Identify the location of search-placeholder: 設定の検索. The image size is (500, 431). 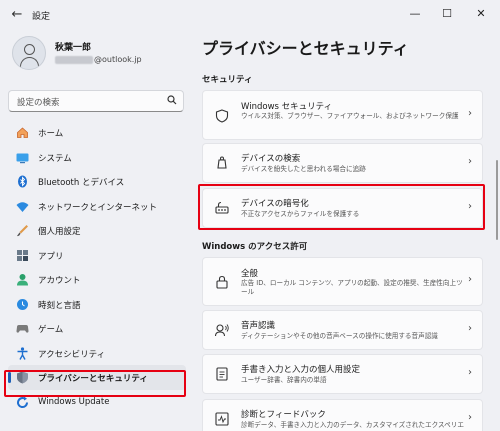
(38, 103).